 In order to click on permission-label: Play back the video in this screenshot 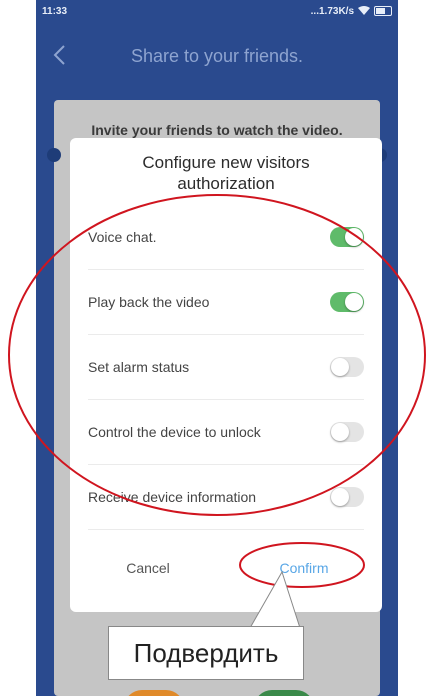, I will do `click(149, 302)`.